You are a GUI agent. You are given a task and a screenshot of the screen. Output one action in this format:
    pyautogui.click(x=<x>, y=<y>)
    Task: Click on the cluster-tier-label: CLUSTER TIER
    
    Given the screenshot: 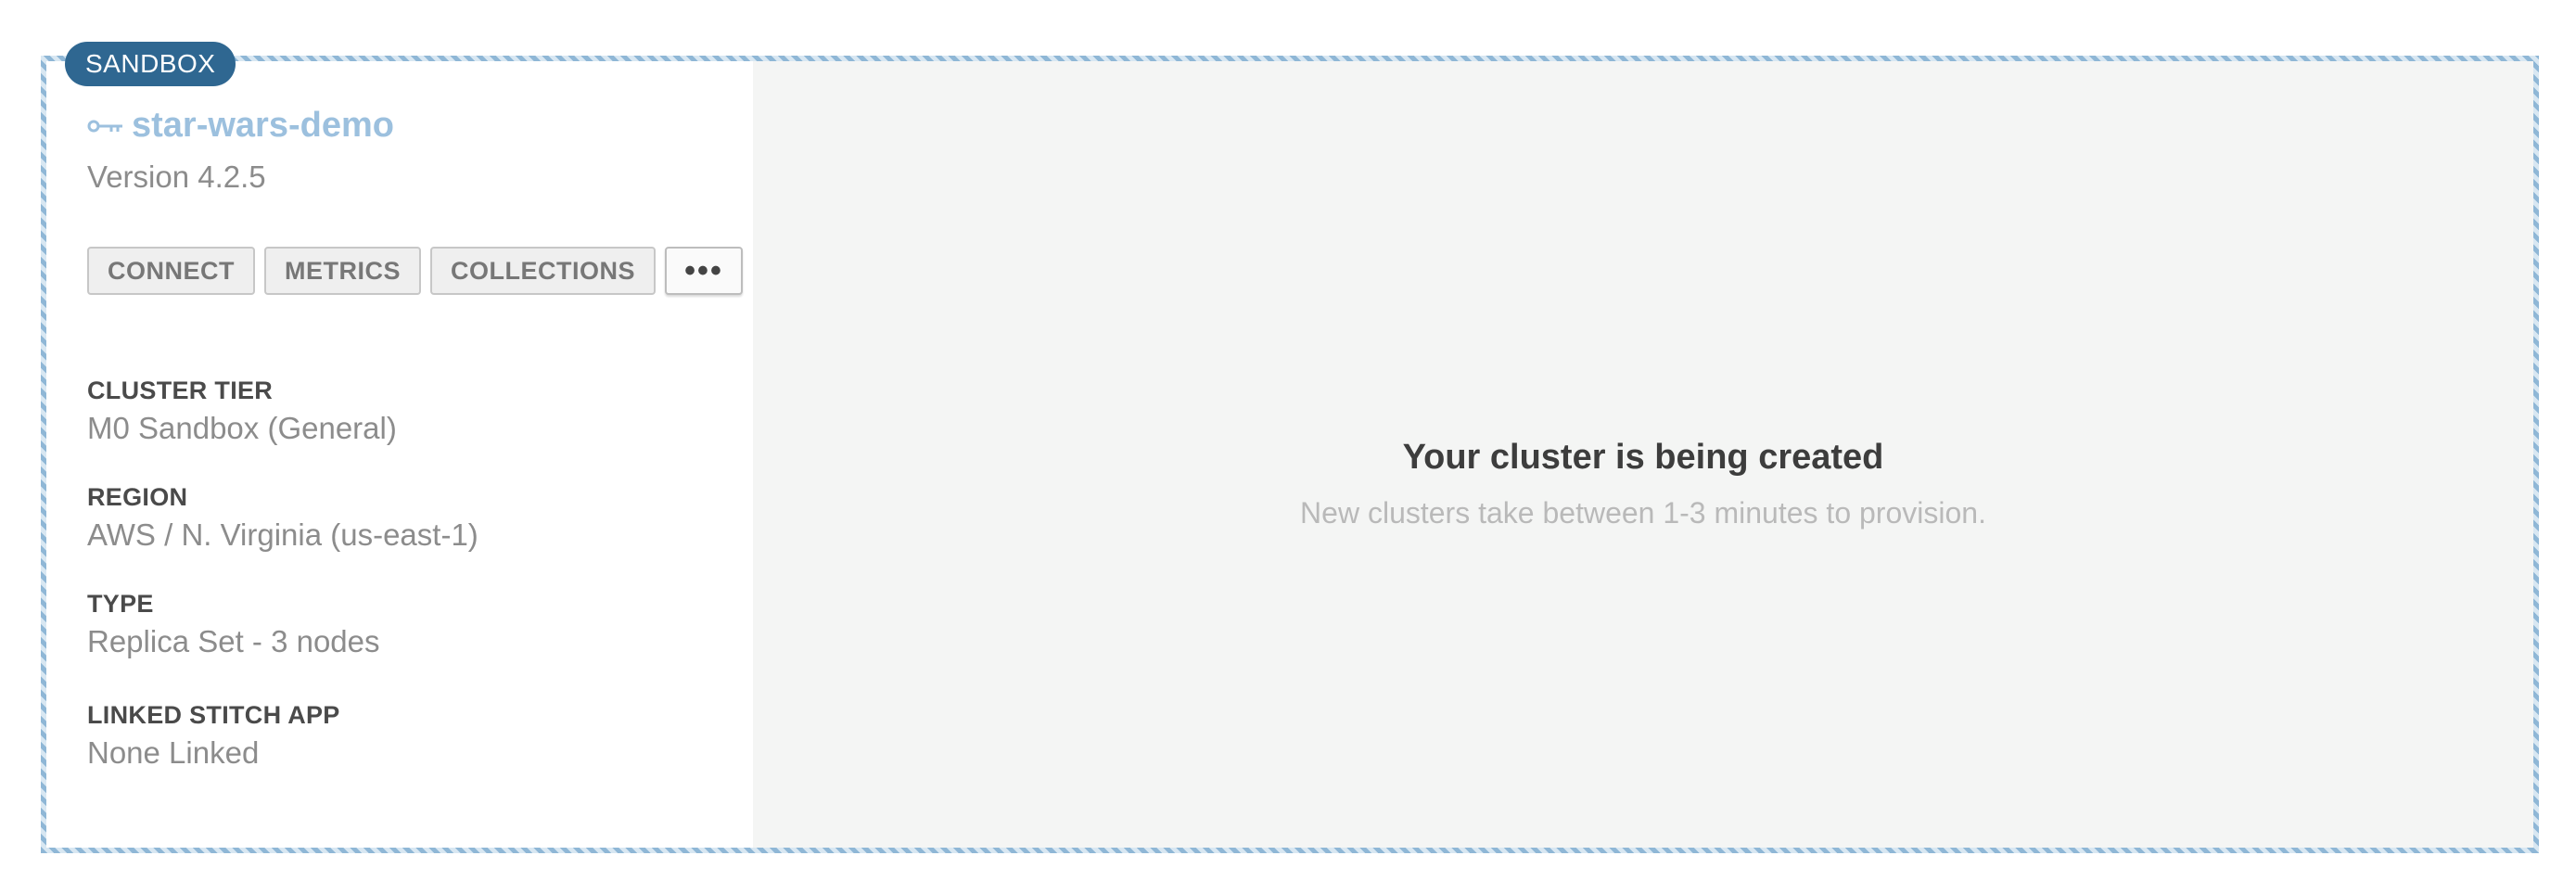 What is the action you would take?
    pyautogui.click(x=181, y=390)
    